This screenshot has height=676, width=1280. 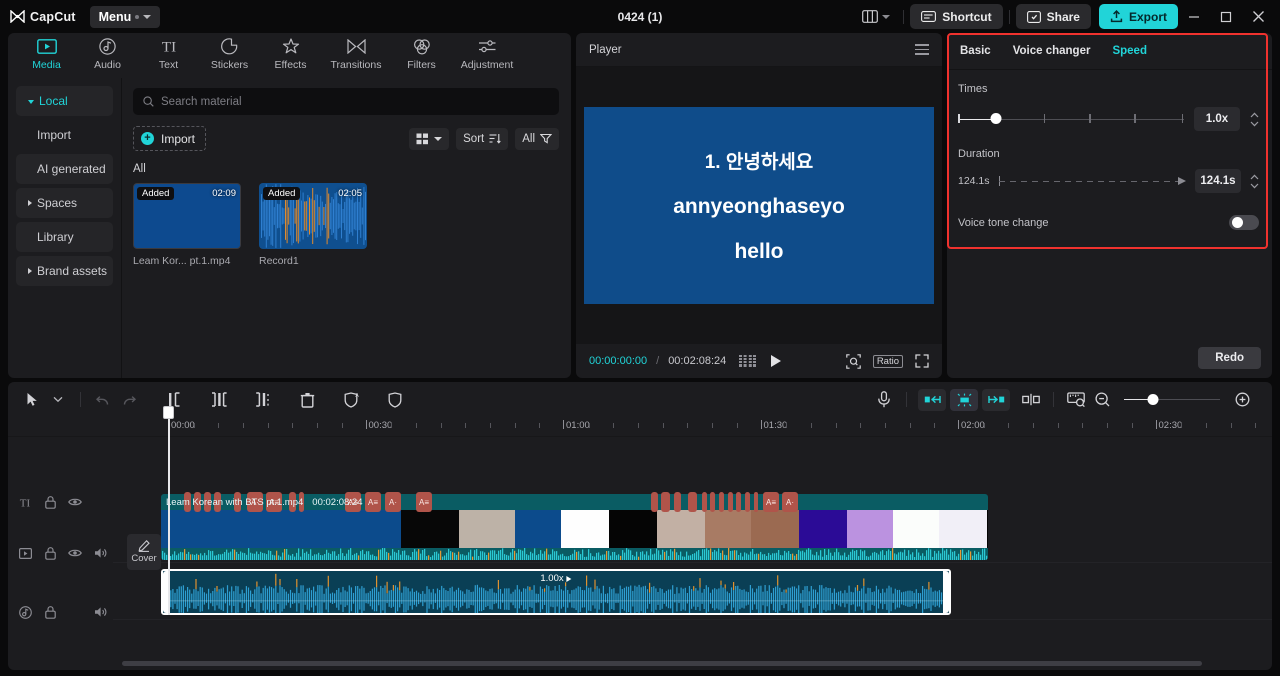 What do you see at coordinates (1226, 17) in the screenshot?
I see `maximize-button` at bounding box center [1226, 17].